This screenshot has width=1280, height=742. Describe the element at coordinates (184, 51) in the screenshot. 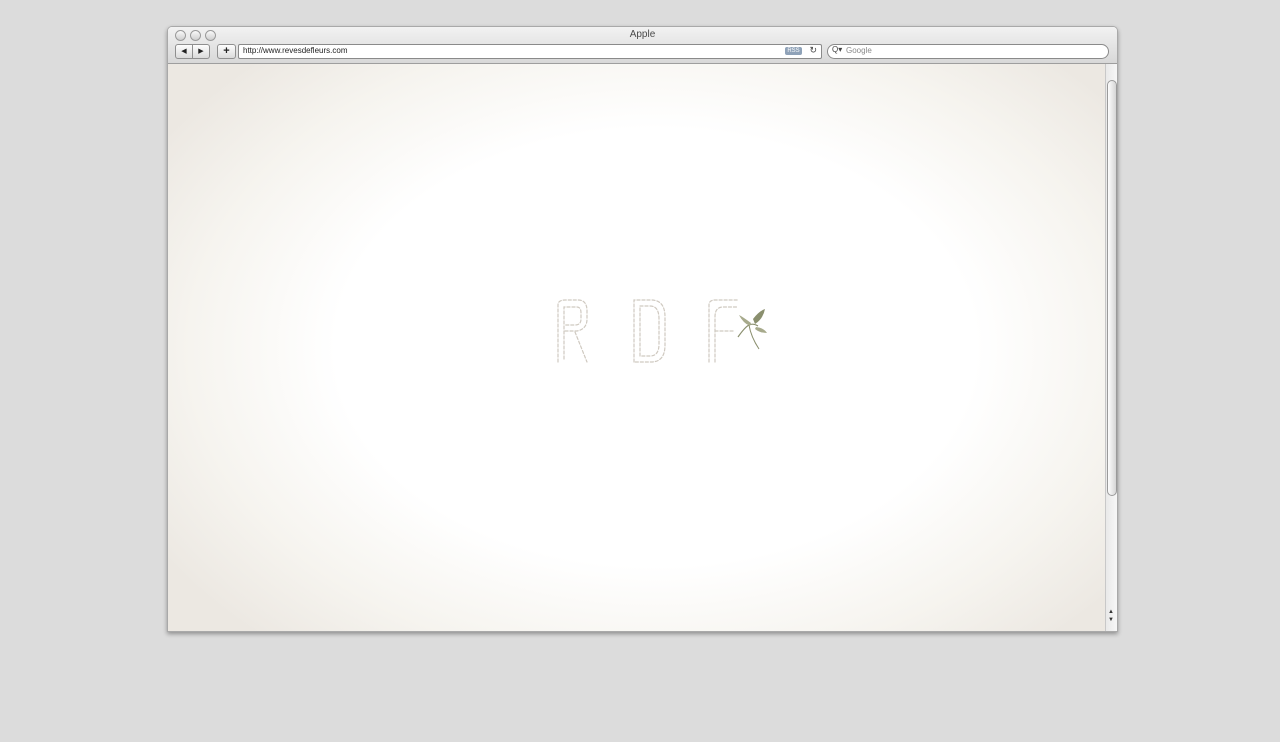

I see `back-button: ◀` at that location.